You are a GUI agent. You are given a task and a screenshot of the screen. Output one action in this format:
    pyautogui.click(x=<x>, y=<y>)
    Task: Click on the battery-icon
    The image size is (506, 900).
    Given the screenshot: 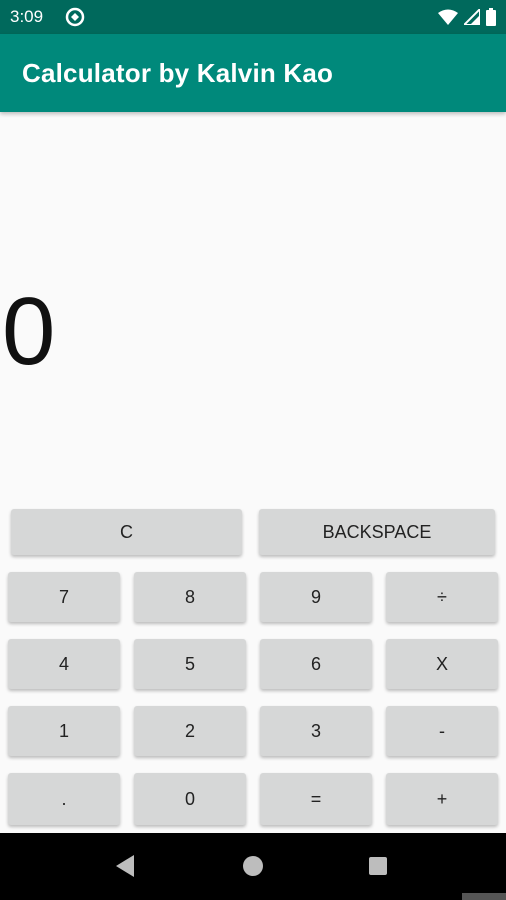 What is the action you would take?
    pyautogui.click(x=491, y=17)
    